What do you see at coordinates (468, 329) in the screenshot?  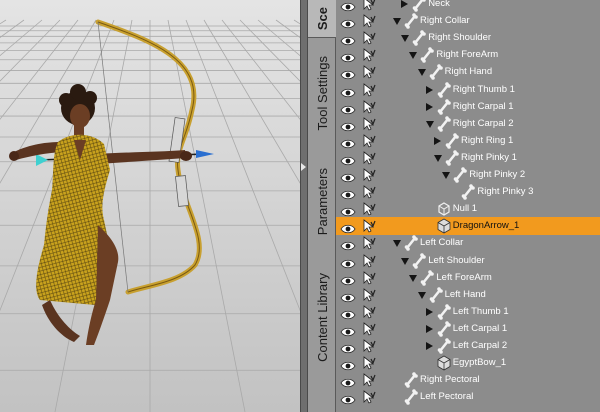 I see `scene-tree-row: Left Carpal 1` at bounding box center [468, 329].